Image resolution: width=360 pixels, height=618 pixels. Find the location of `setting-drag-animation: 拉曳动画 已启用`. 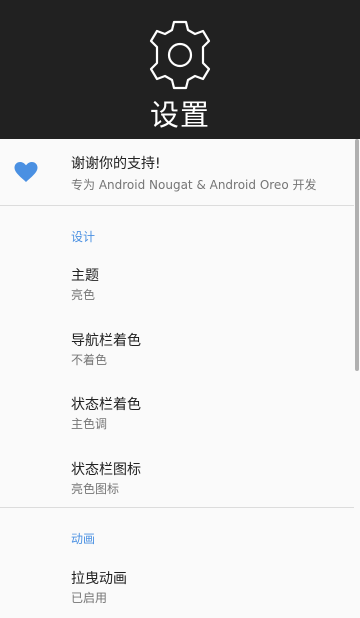

setting-drag-animation: 拉曳动画 已启用 is located at coordinates (177, 586).